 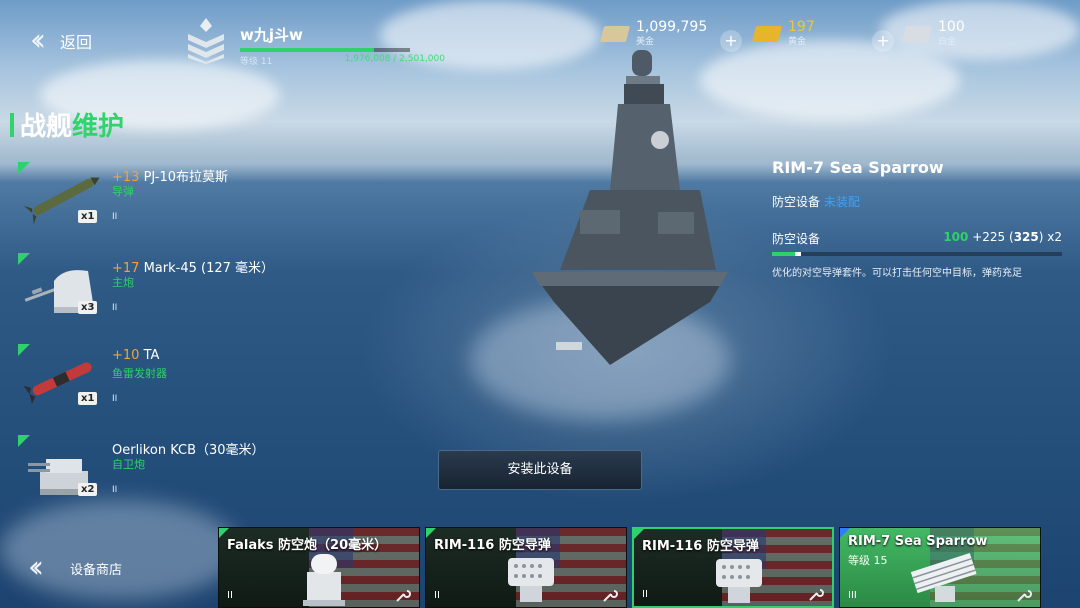 What do you see at coordinates (767, 33) in the screenshot?
I see `gold-bar-icon` at bounding box center [767, 33].